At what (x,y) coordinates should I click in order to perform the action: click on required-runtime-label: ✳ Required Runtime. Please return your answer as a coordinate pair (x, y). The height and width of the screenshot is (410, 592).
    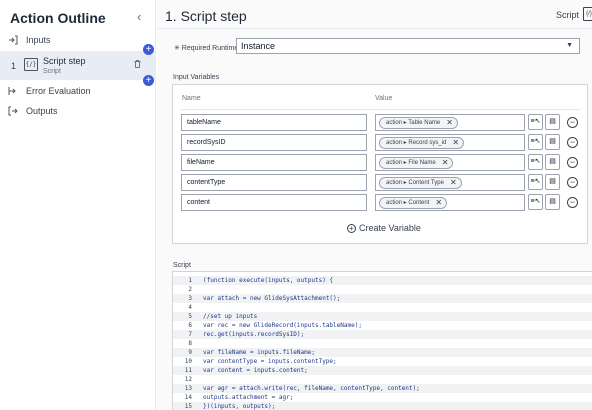
    Looking at the image, I should click on (206, 48).